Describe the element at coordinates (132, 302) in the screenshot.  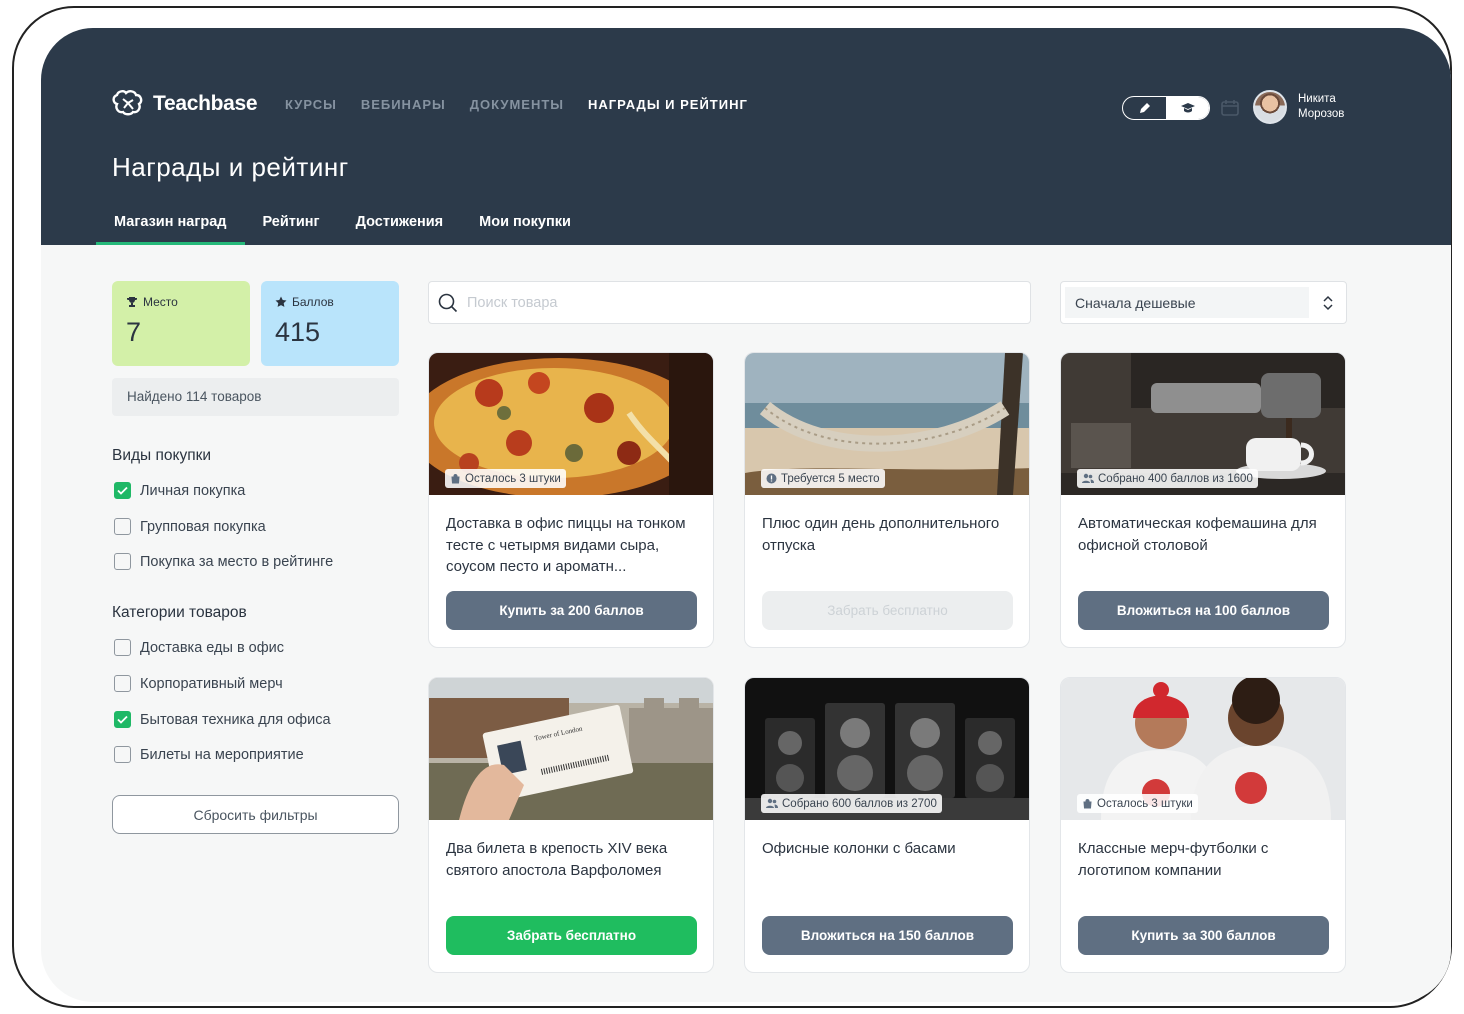
I see `trophy-icon` at that location.